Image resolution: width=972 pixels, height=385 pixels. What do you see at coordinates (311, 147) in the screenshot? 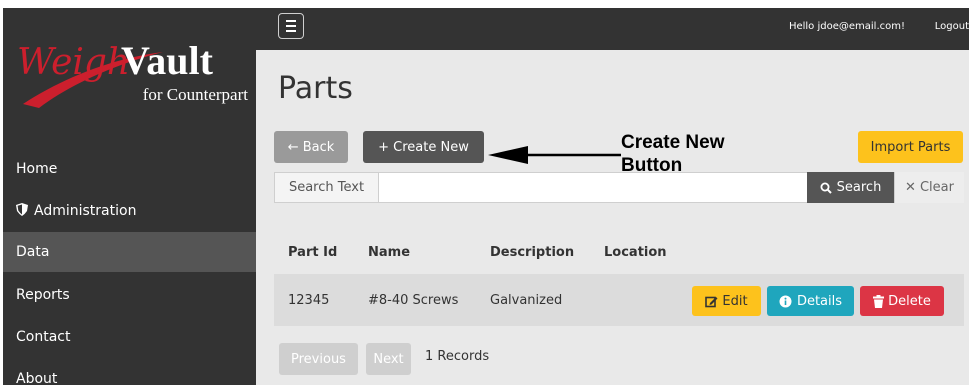
I see `back-button: ← Back` at bounding box center [311, 147].